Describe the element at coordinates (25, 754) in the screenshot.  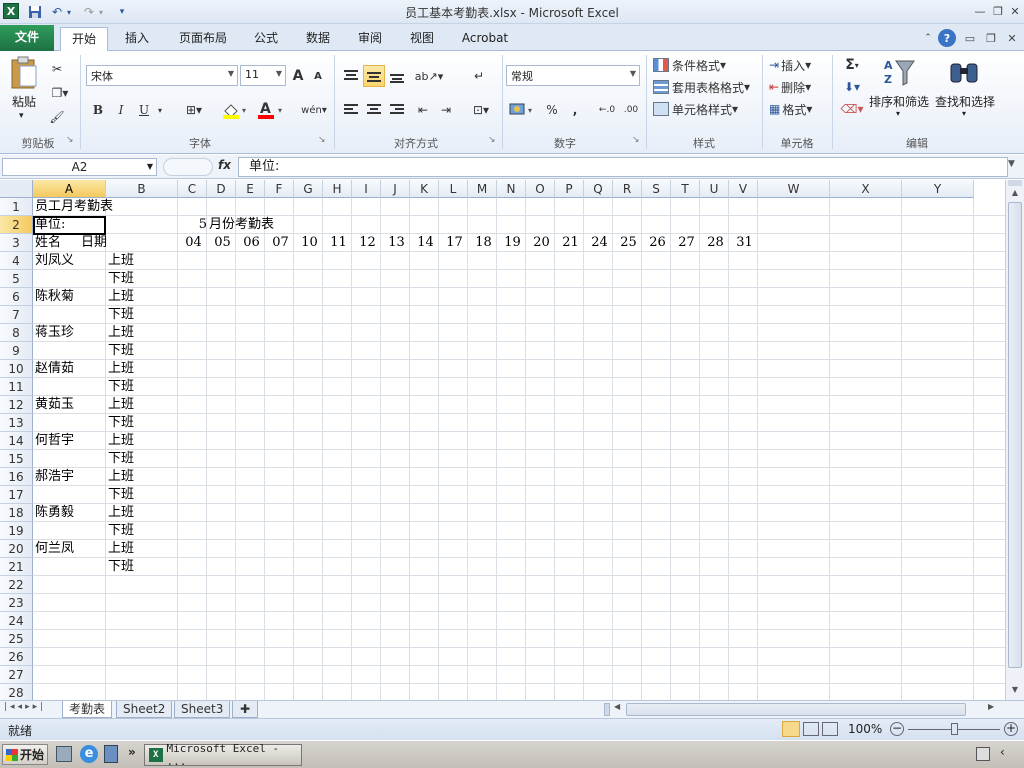
I see `start-button: 开始` at that location.